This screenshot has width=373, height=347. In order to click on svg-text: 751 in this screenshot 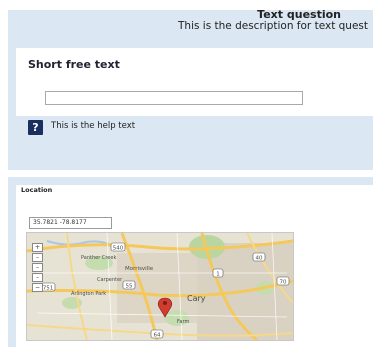, I will do `click(48, 289)`.